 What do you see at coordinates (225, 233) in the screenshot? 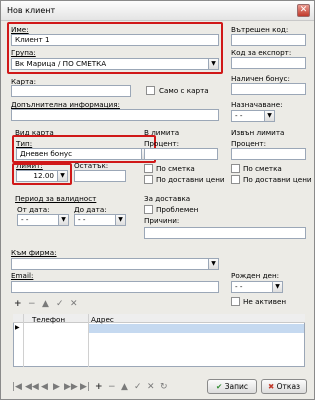
I see `reason-input` at bounding box center [225, 233].